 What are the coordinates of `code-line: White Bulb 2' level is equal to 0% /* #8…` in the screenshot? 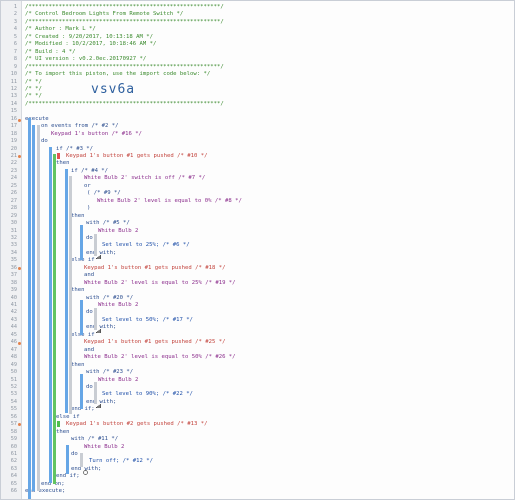 It's located at (303, 202).